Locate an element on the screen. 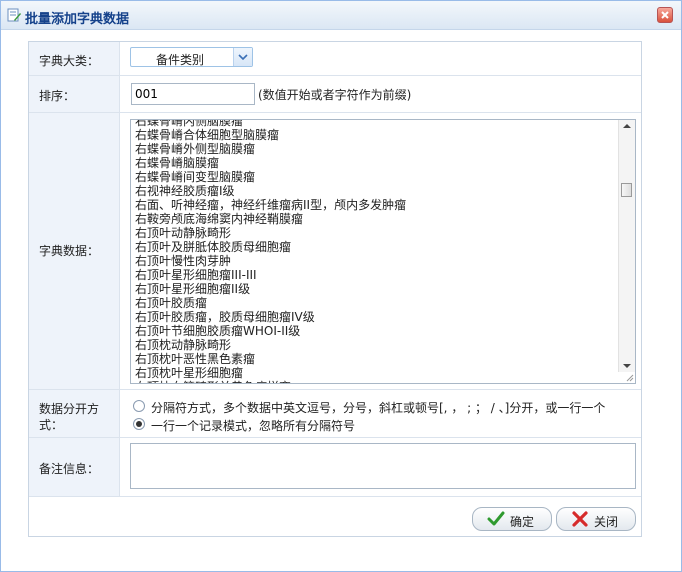  chevron-down-icon is located at coordinates (243, 57).